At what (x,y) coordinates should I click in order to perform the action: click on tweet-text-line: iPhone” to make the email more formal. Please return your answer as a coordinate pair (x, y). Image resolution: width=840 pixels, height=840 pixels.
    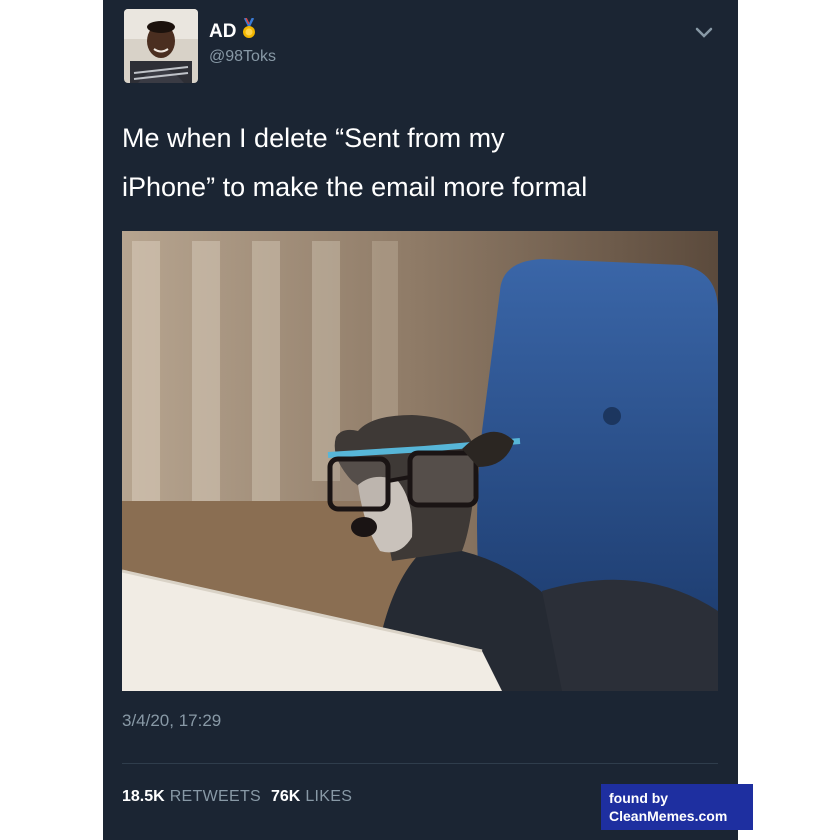
    Looking at the image, I should click on (355, 187).